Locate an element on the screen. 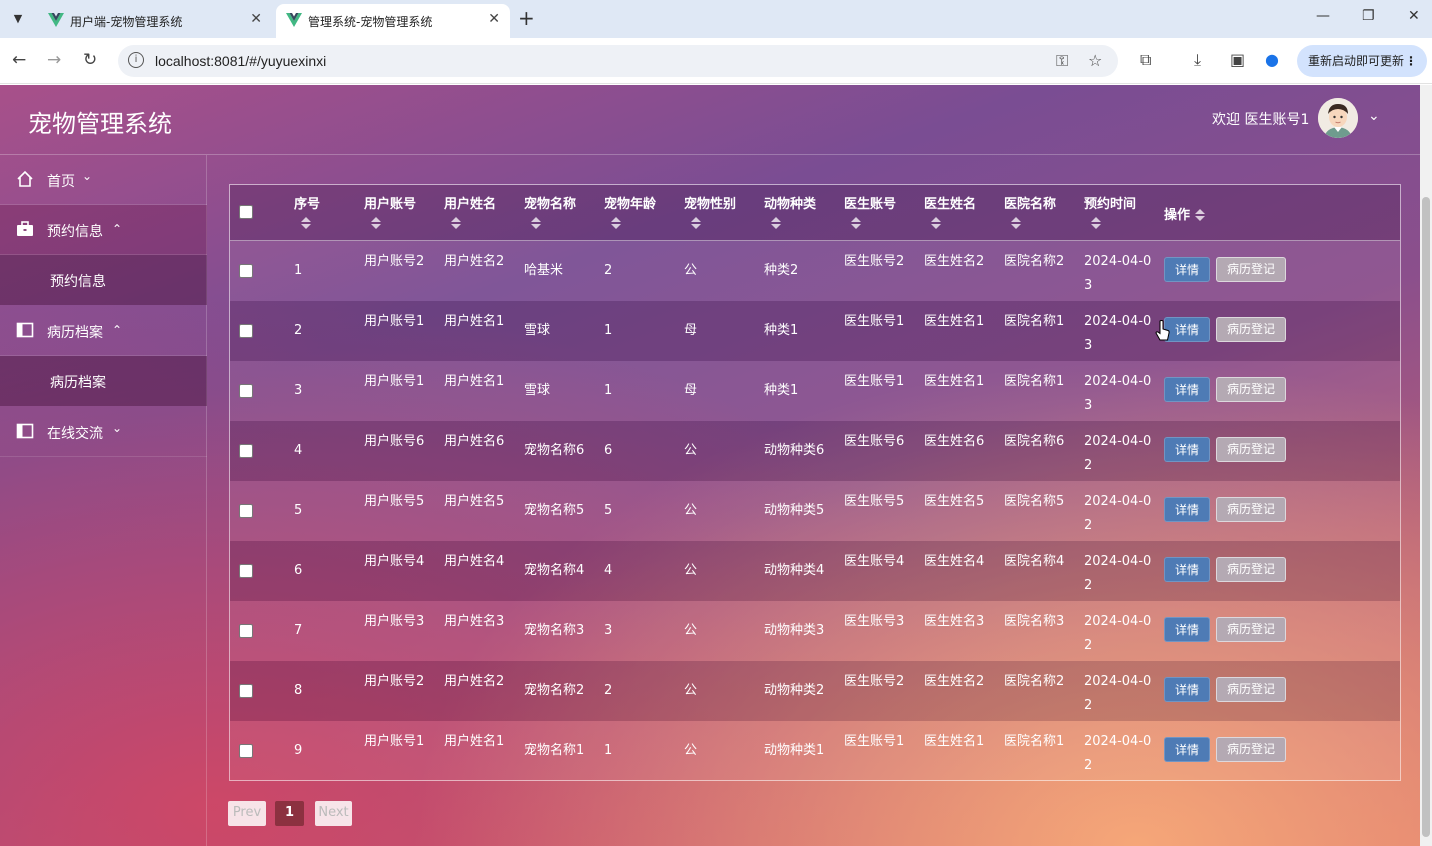 Image resolution: width=1432 pixels, height=846 pixels. panel-icon is located at coordinates (25, 330).